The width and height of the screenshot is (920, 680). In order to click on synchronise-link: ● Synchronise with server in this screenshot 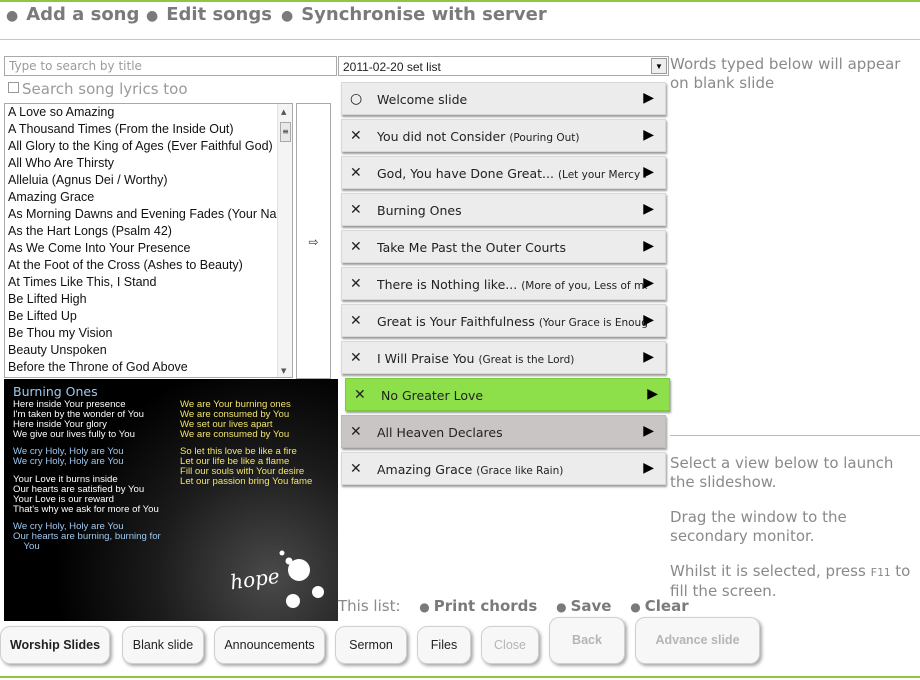, I will do `click(414, 14)`.